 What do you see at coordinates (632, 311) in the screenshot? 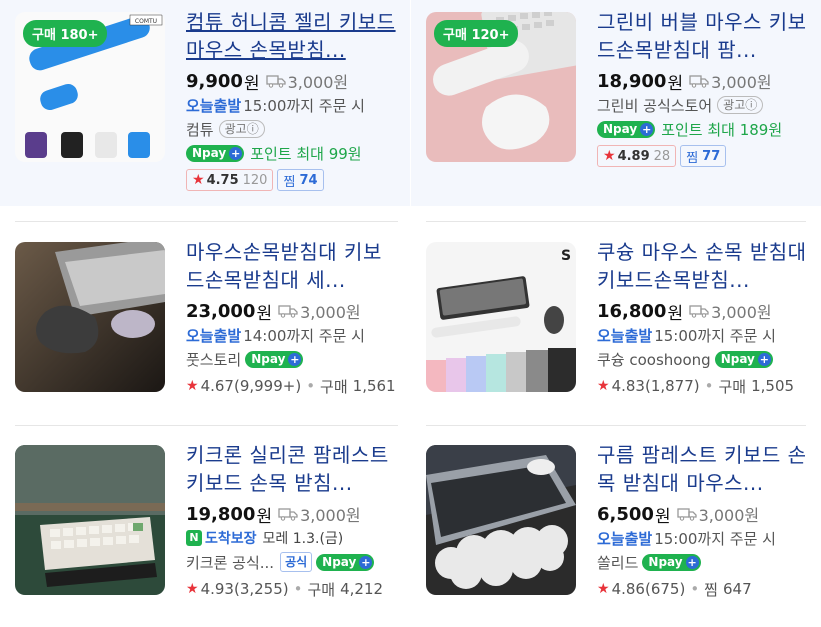
I see `price: 16,800` at bounding box center [632, 311].